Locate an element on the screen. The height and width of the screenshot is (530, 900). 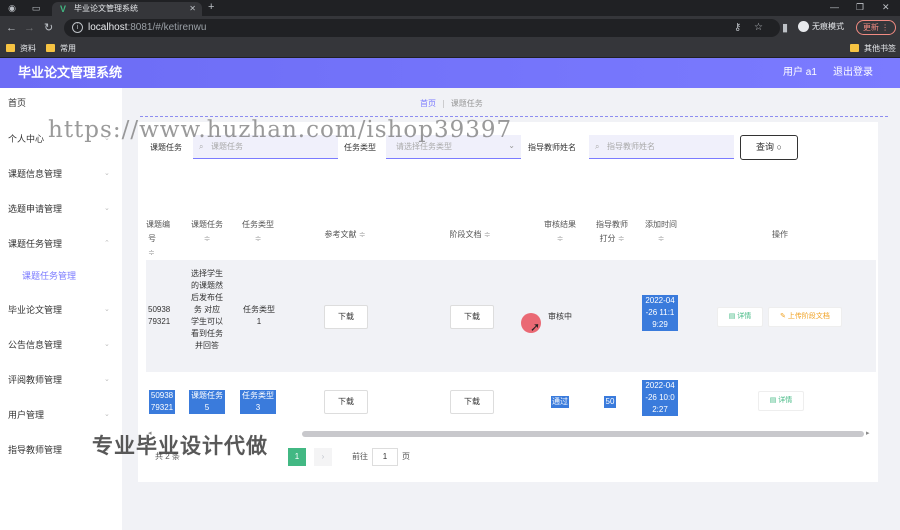
column-header-stage: 阶段文档 ≑ is located at coordinates (470, 235).